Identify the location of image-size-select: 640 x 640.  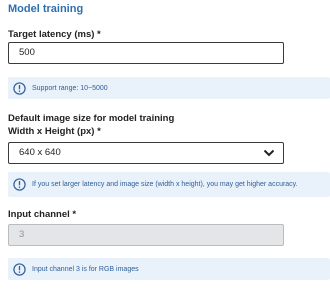
(146, 153).